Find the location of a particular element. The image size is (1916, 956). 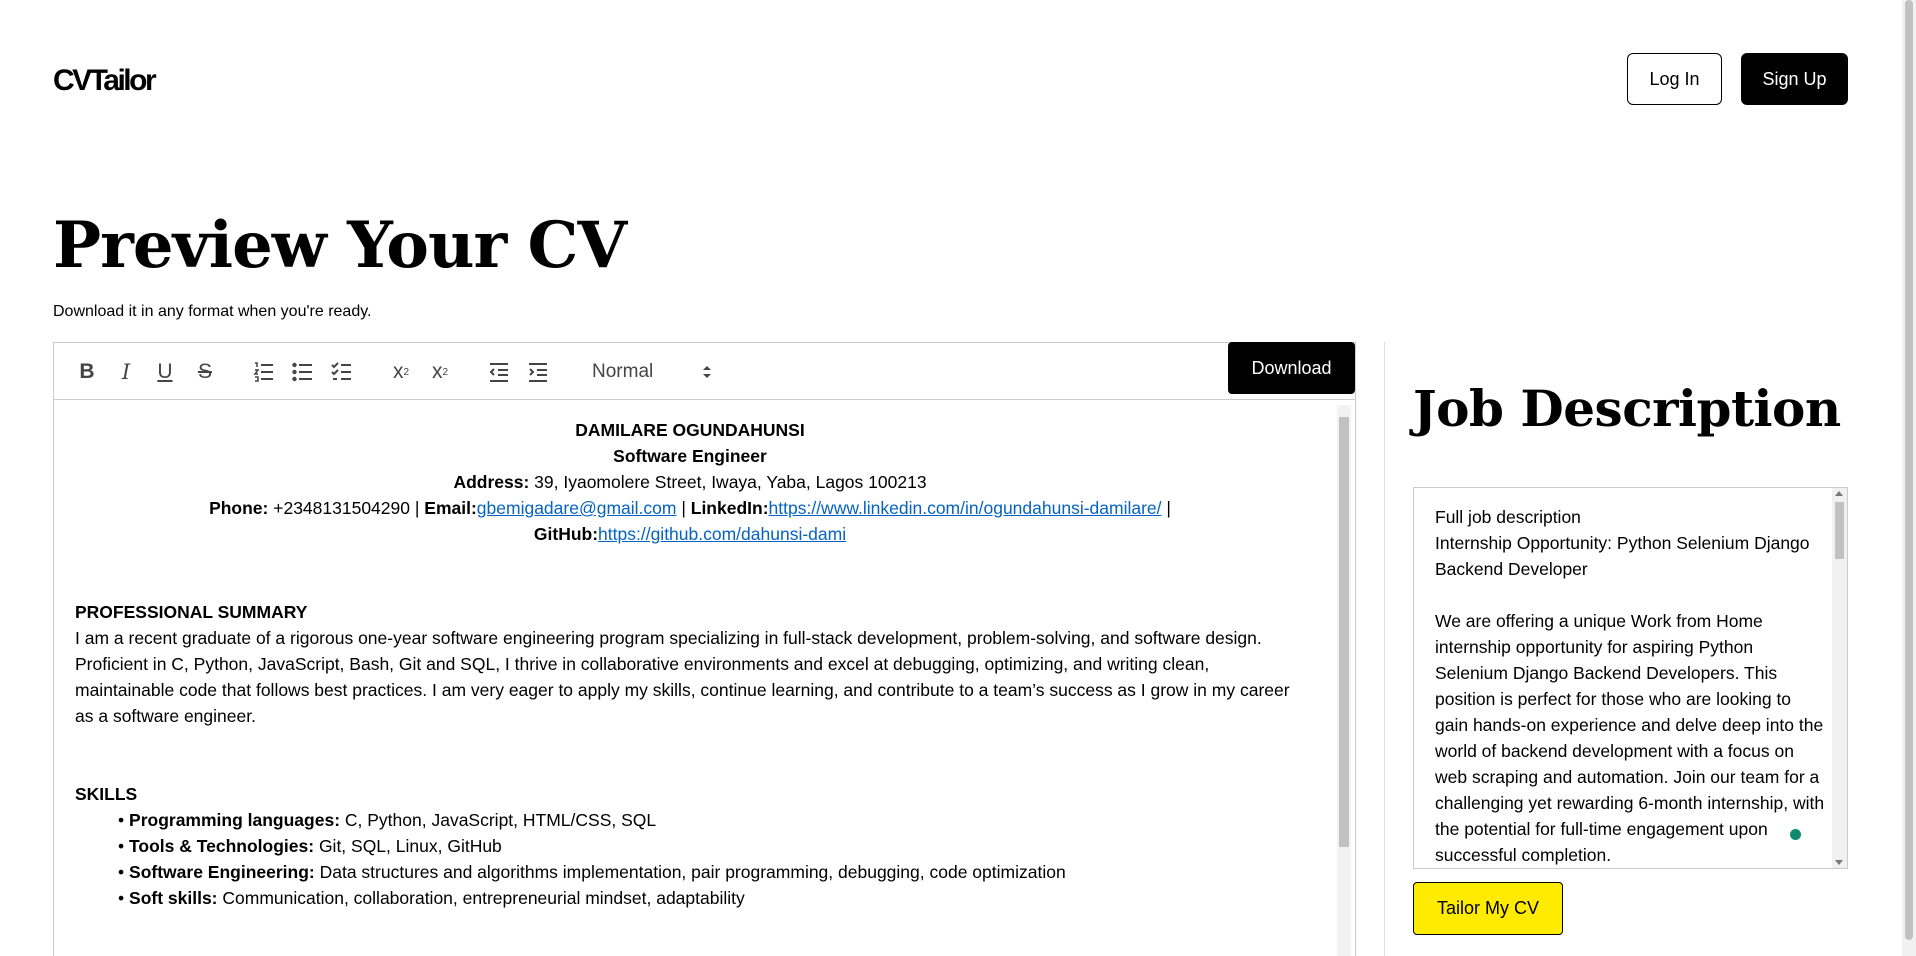

skill-label: Programming languages: is located at coordinates (235, 820).